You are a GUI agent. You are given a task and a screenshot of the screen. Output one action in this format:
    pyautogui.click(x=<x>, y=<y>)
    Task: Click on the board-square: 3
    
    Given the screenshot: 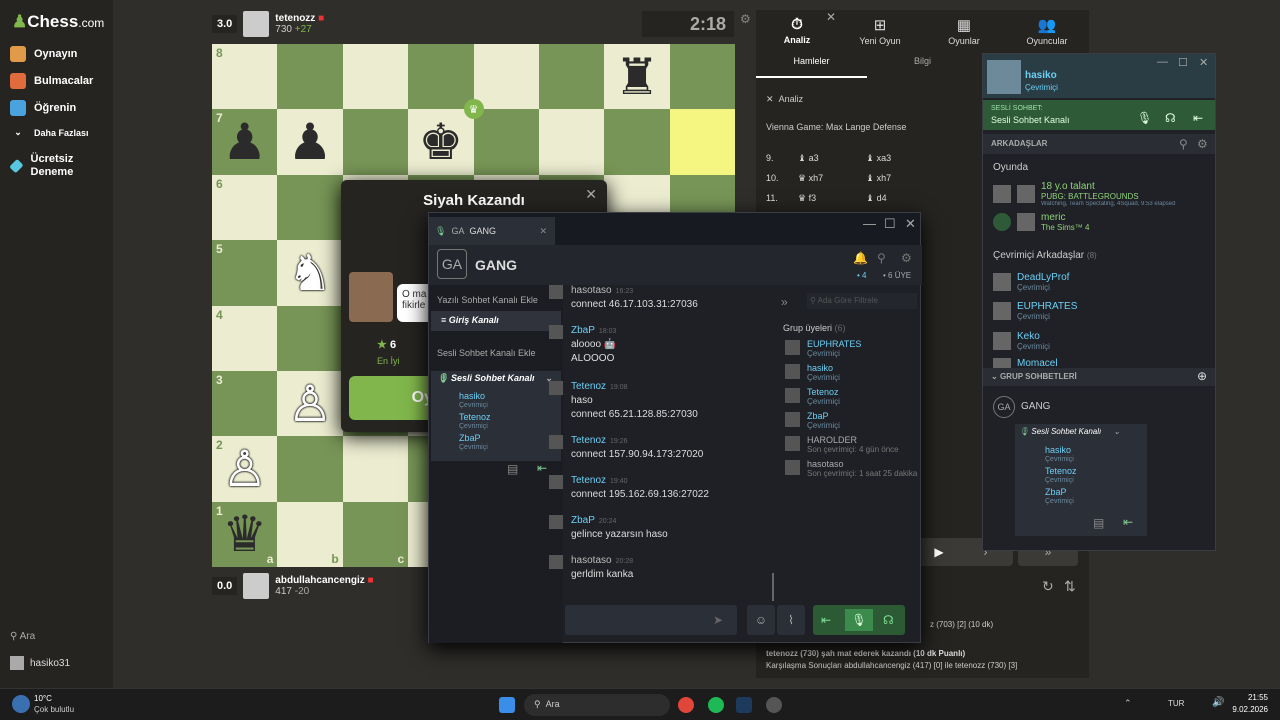 What is the action you would take?
    pyautogui.click(x=245, y=403)
    